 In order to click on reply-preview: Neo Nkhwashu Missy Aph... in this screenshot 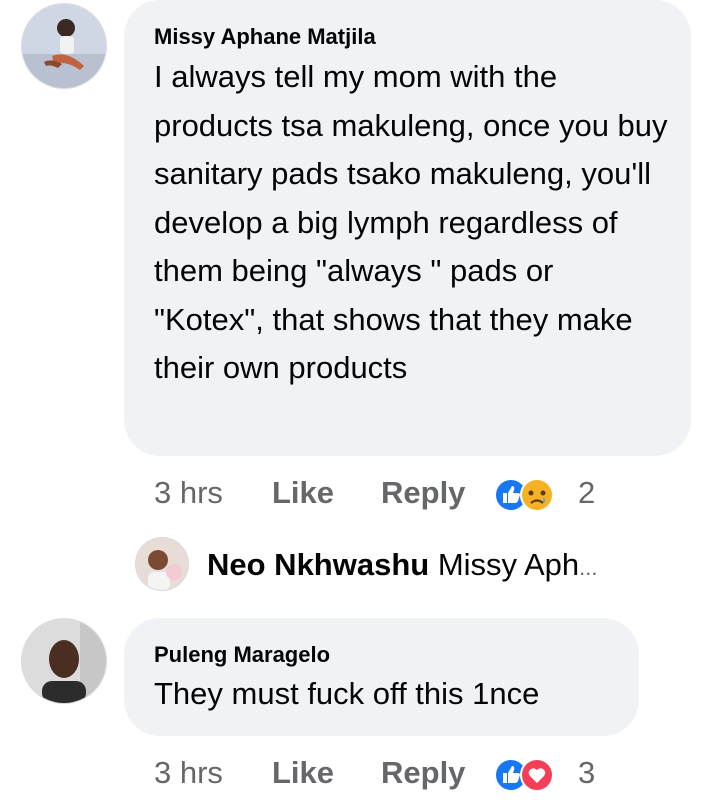, I will do `click(402, 565)`.